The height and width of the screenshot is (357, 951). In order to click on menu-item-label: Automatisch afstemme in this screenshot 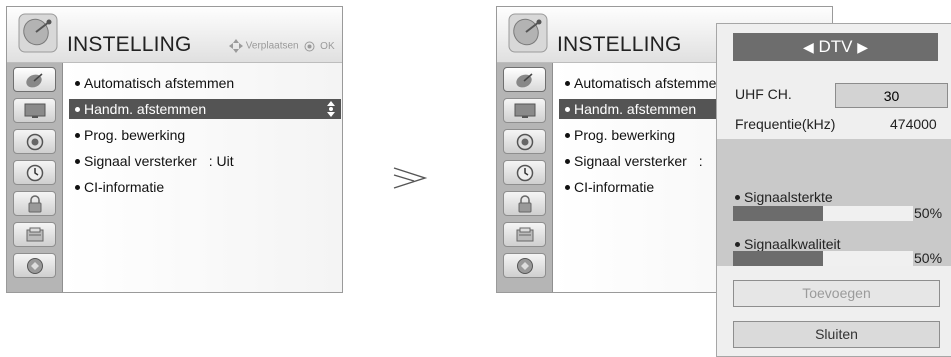, I will do `click(645, 83)`.